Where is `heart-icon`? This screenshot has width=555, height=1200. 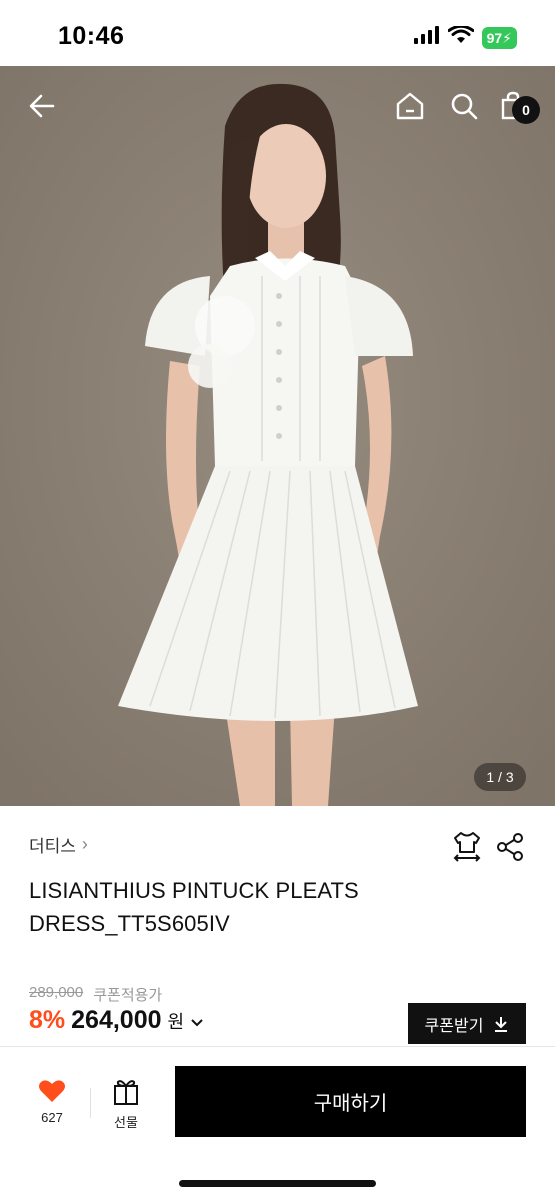 heart-icon is located at coordinates (52, 1091).